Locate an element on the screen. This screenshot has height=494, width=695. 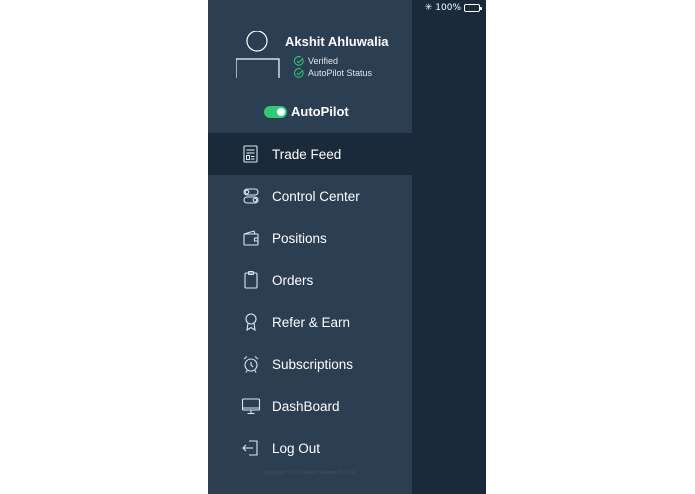
menu-item-subscriptions: Subscriptions is located at coordinates (310, 364).